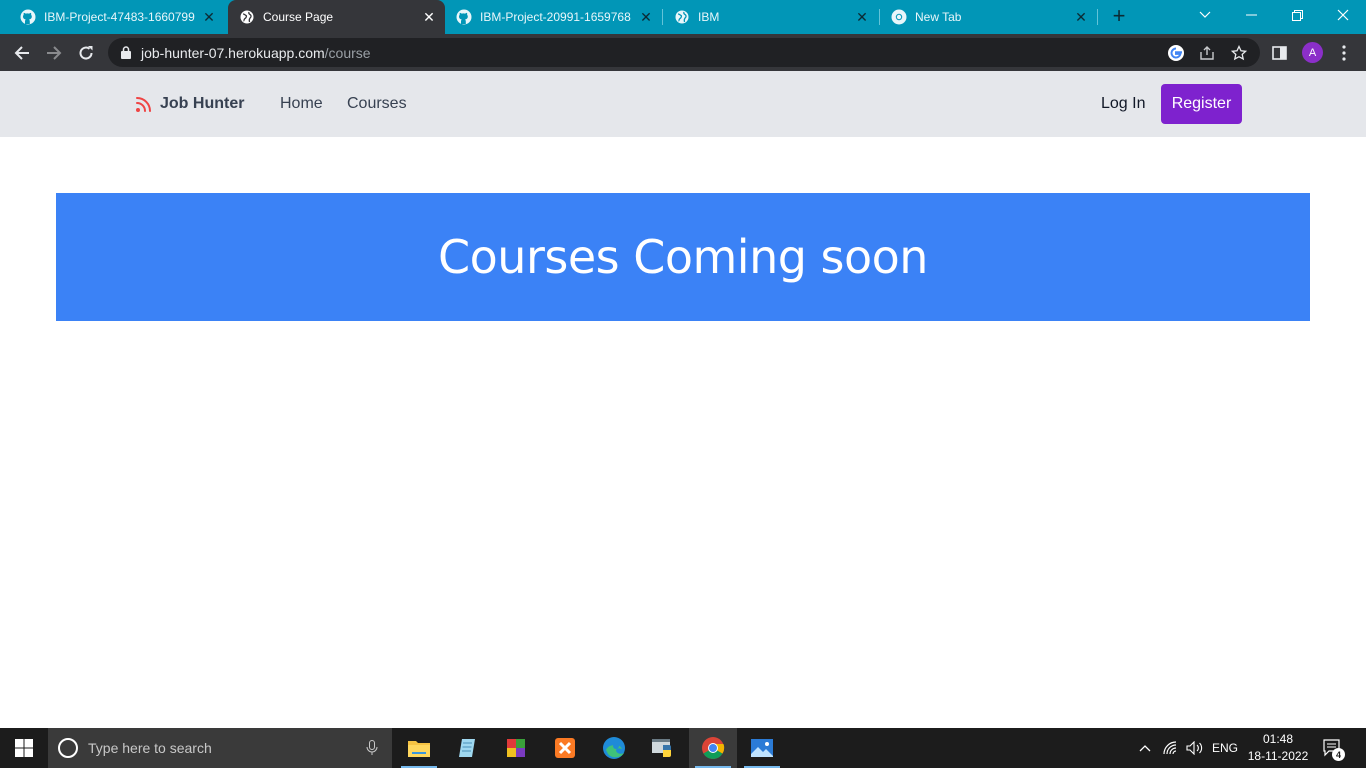 The height and width of the screenshot is (768, 1366). I want to click on browser-tab-3: IBM-Project-20991-1659768 ✕, so click(549, 17).